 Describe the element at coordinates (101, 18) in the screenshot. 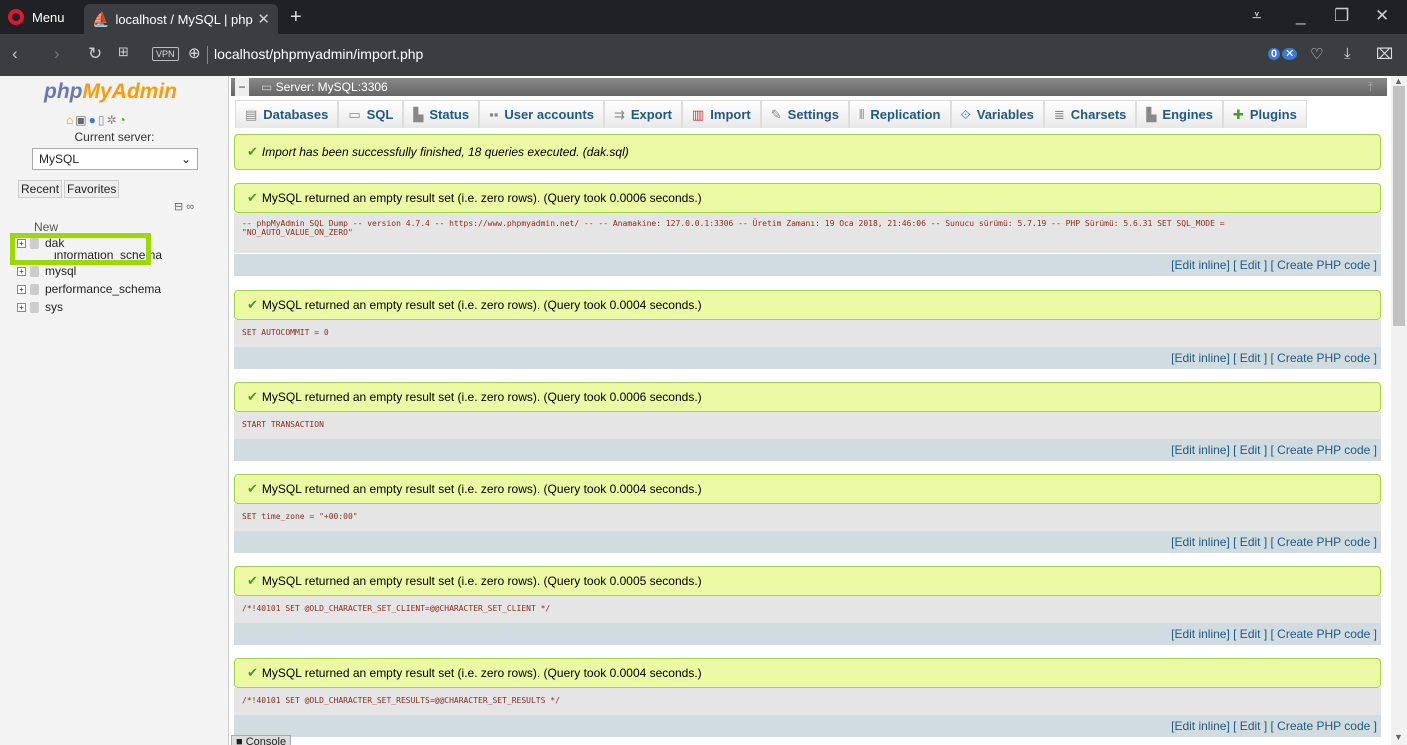

I see `phpmyadmin-favicon-icon: ⛵` at that location.